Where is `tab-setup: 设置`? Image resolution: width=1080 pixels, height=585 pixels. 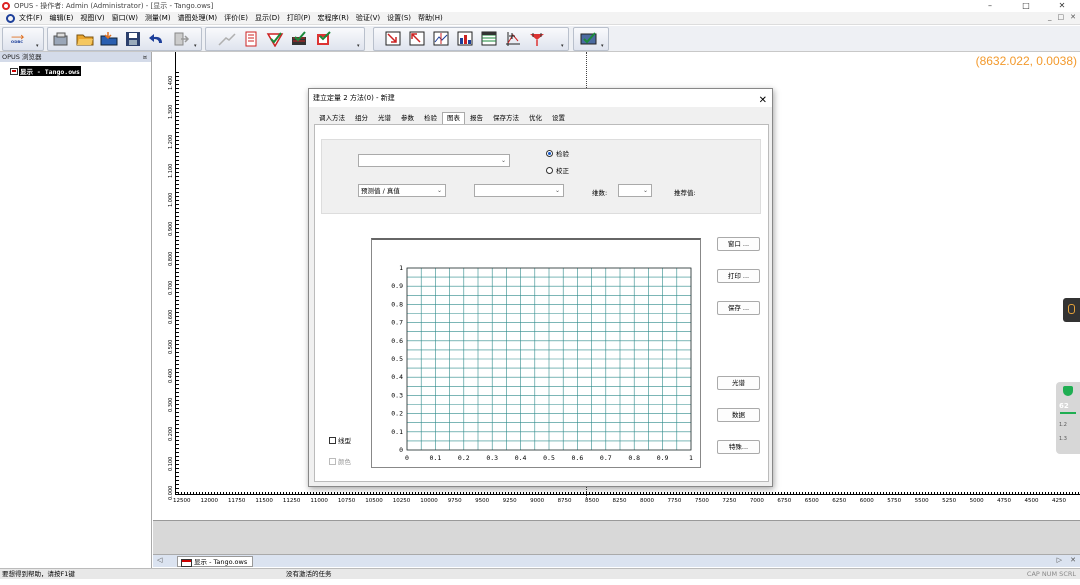 tab-setup: 设置 is located at coordinates (558, 118).